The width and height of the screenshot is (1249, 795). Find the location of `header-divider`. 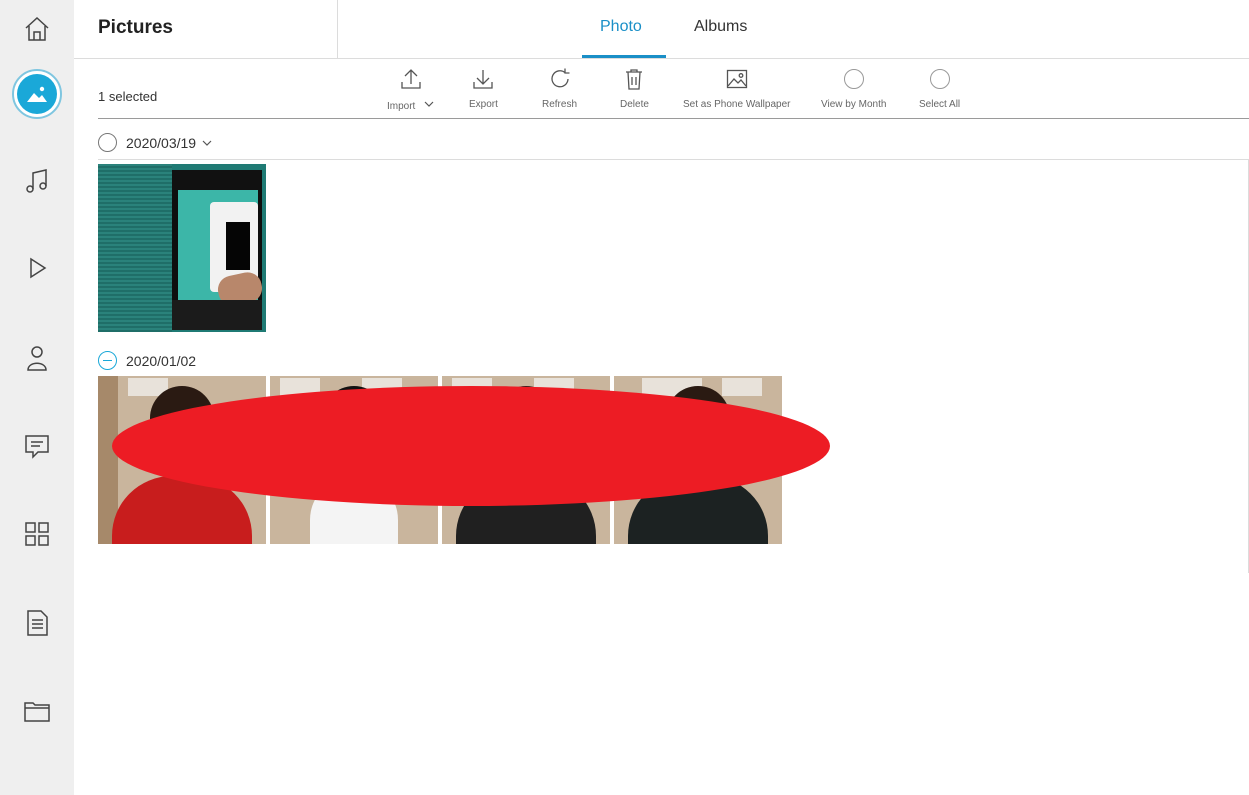

header-divider is located at coordinates (337, 29).